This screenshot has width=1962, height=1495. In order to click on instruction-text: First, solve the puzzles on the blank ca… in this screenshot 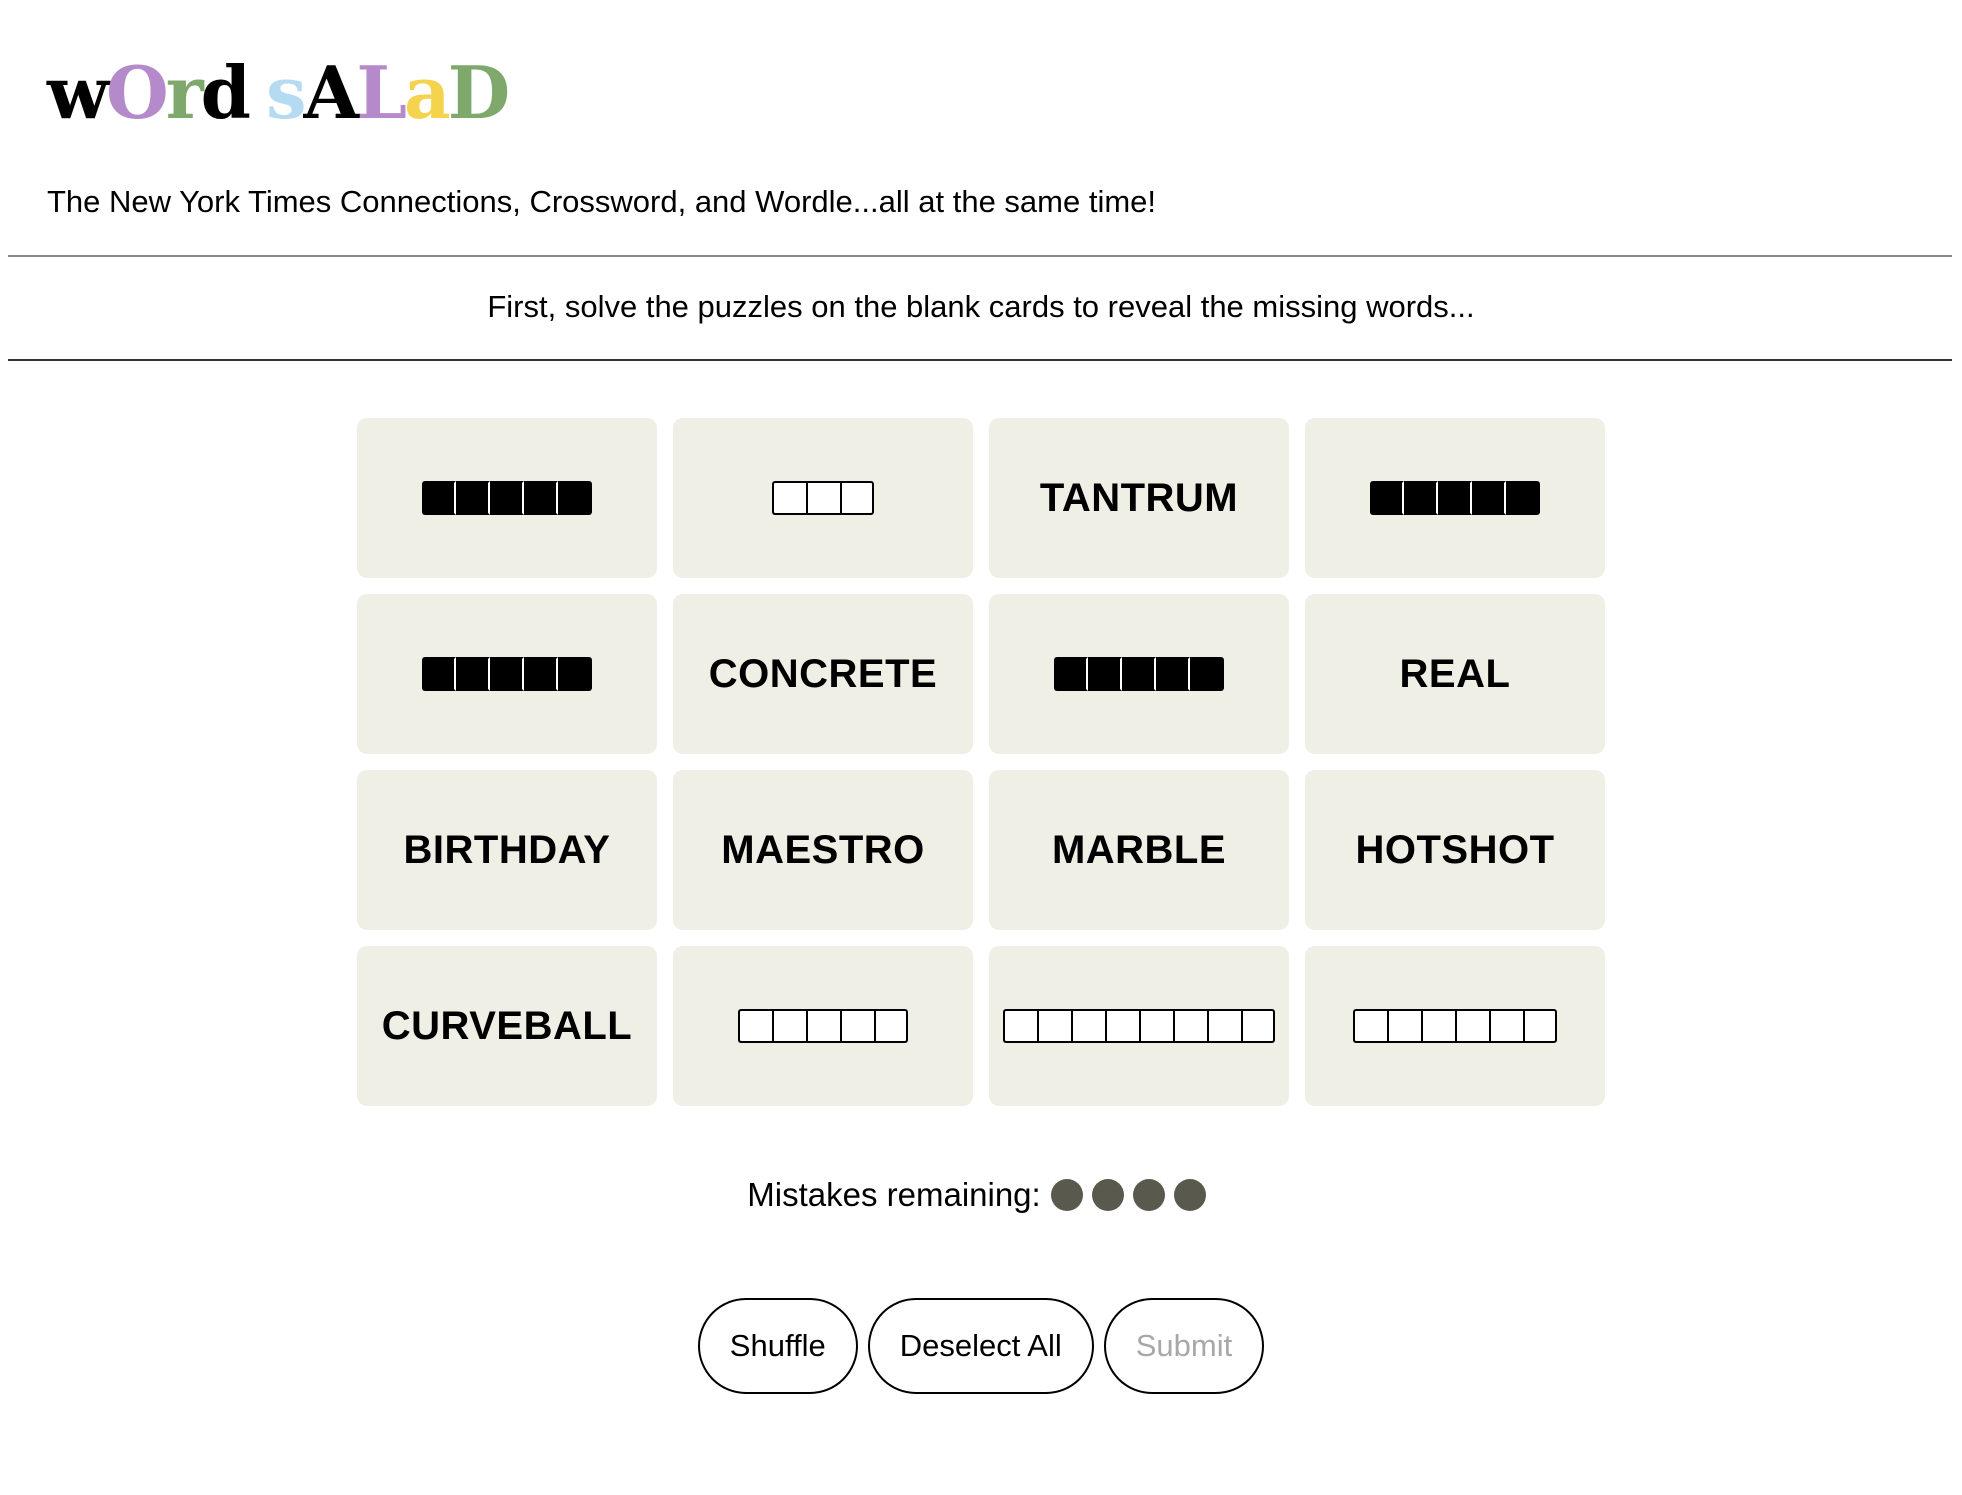, I will do `click(981, 306)`.